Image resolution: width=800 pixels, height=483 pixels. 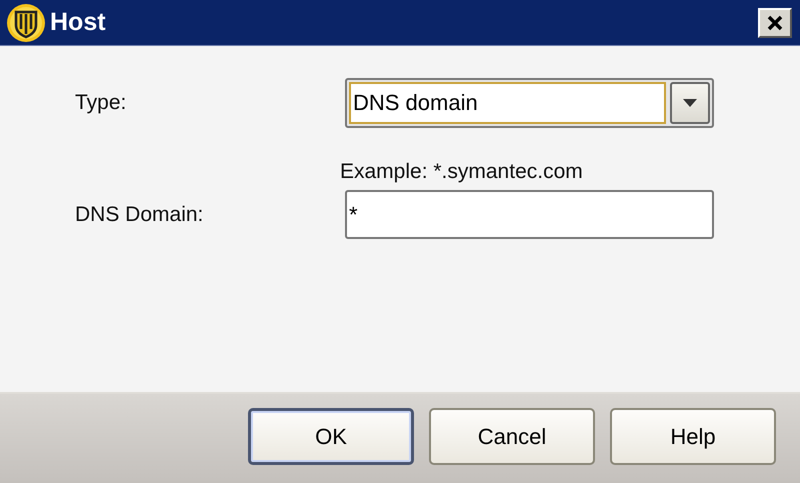 I want to click on field-label: DNS Domain:, so click(x=139, y=214).